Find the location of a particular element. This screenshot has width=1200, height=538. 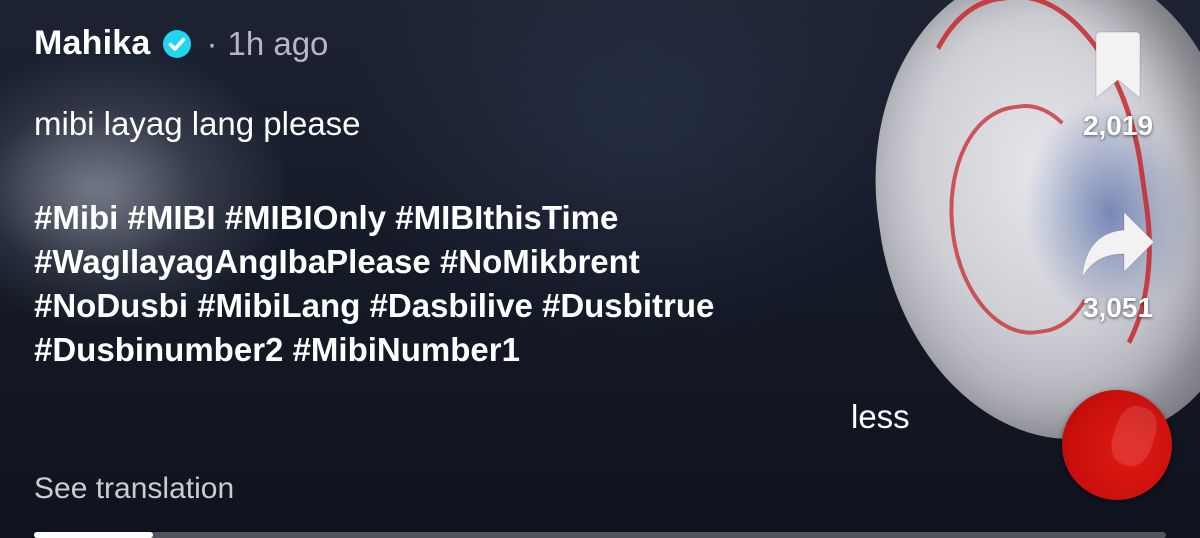

bookmark-count: 2,019 is located at coordinates (1118, 125).